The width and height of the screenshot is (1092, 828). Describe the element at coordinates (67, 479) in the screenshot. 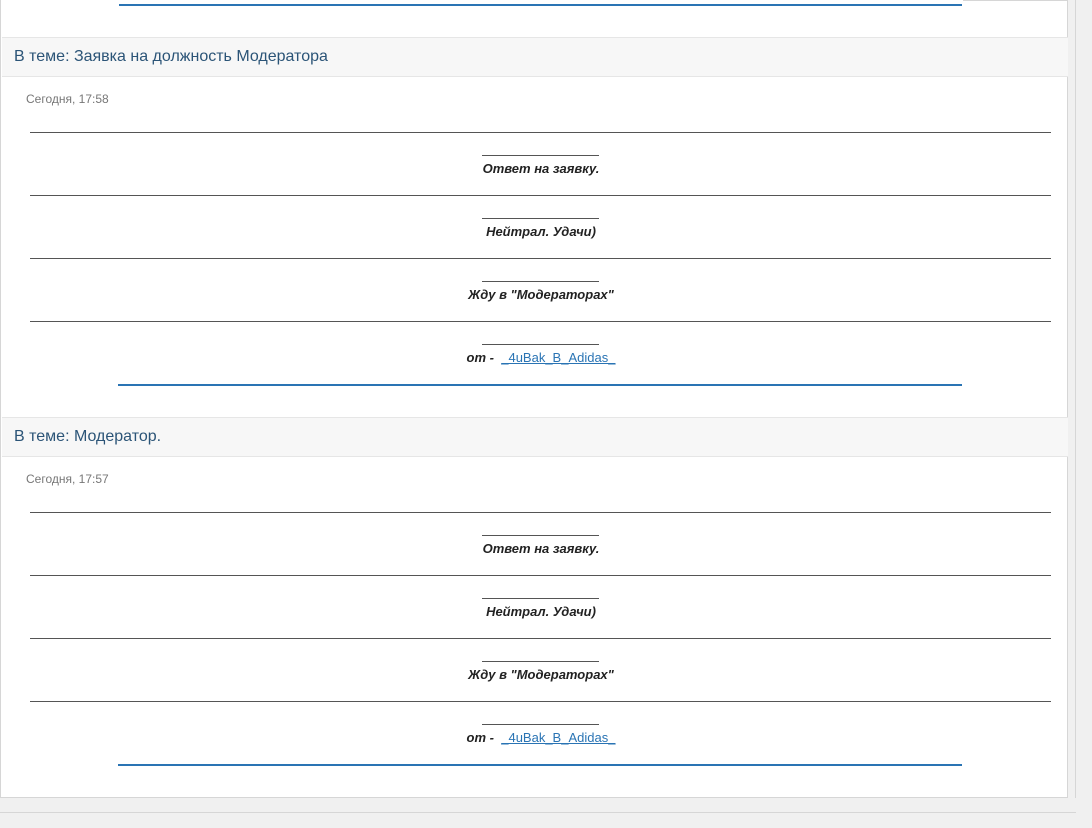

I see `post-date: Сегодня, 17:57` at that location.